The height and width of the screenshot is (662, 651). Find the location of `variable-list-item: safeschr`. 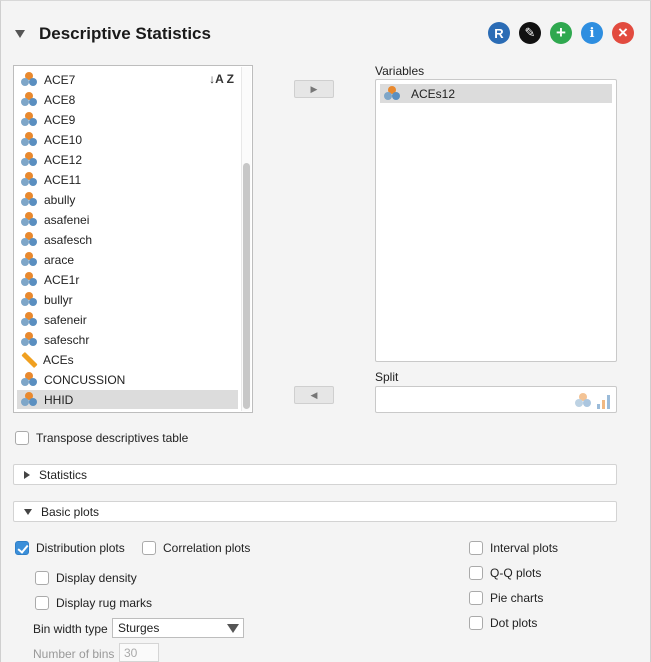

variable-list-item: safeschr is located at coordinates (127, 339).